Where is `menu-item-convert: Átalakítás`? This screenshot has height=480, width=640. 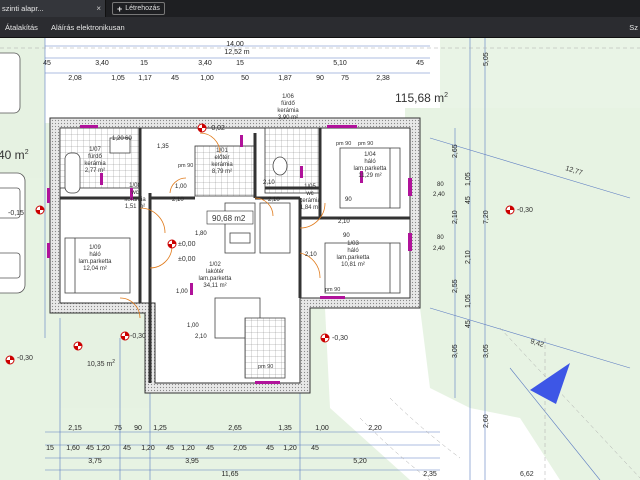 menu-item-convert: Átalakítás is located at coordinates (21, 27).